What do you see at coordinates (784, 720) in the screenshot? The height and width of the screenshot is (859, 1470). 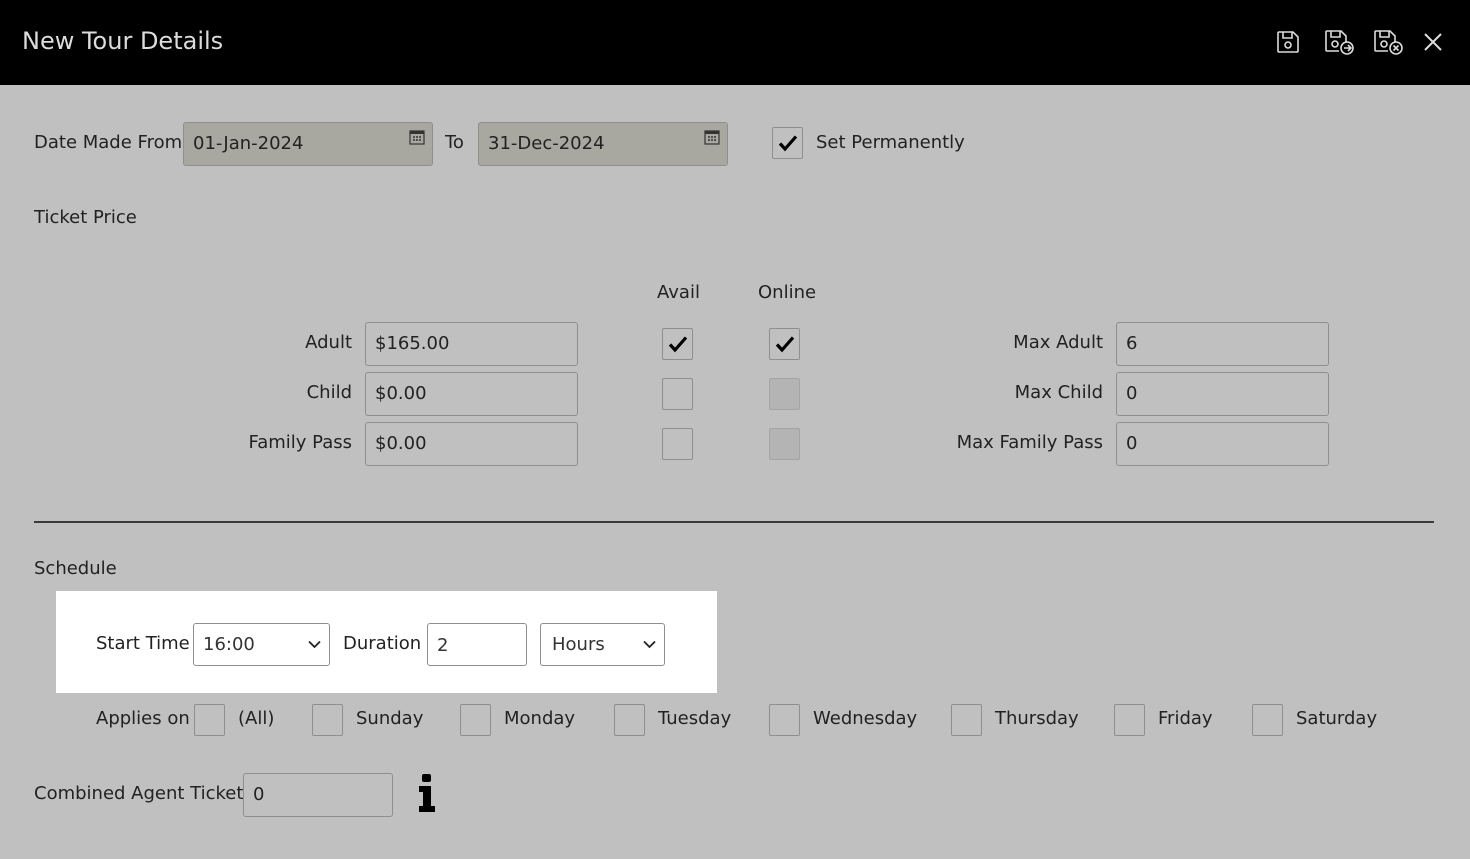 I see `day-wednesday-checkbox` at bounding box center [784, 720].